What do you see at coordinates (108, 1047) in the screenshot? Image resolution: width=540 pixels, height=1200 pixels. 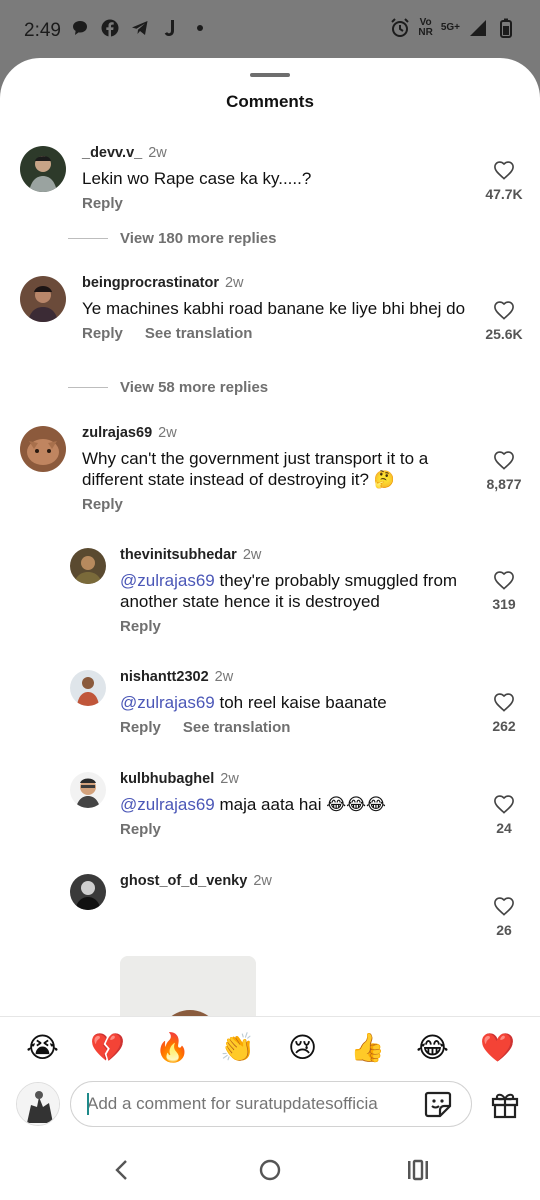 I see `emoji-broken-heart: 💔` at bounding box center [108, 1047].